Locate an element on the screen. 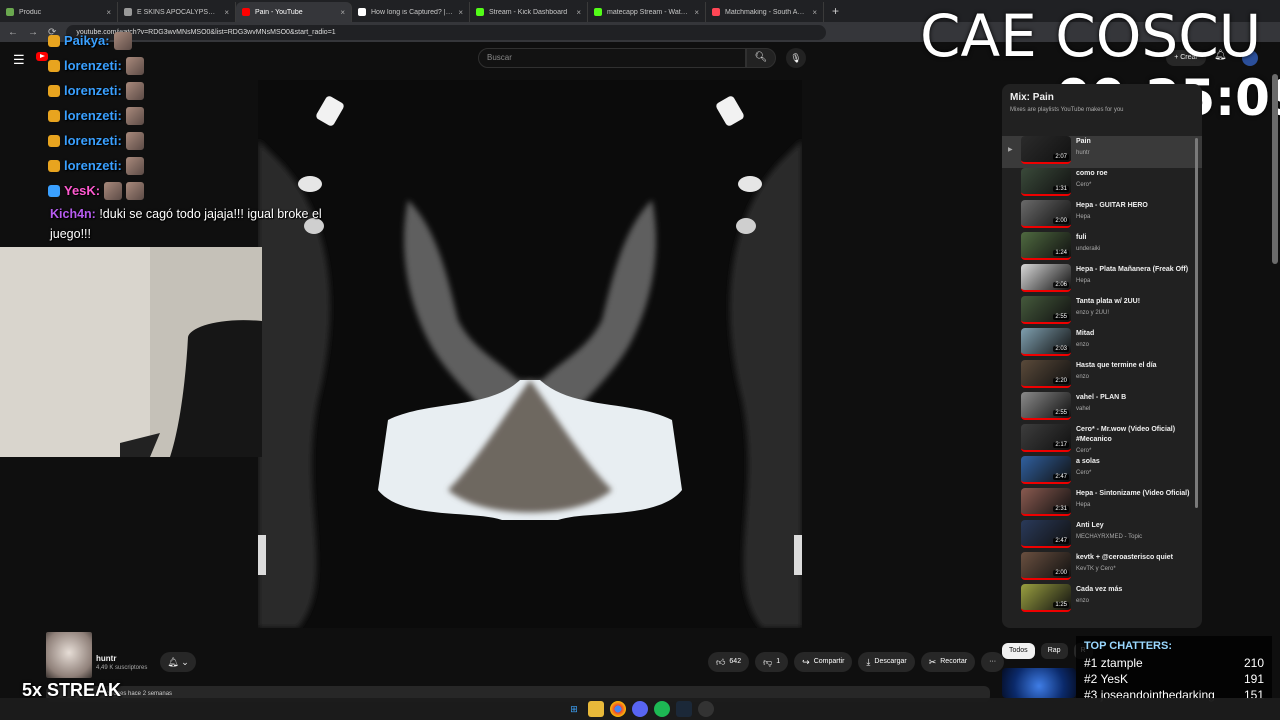 This screenshot has height=720, width=1280. playlist-item: 1:31 como roe Cero* is located at coordinates (1102, 184).